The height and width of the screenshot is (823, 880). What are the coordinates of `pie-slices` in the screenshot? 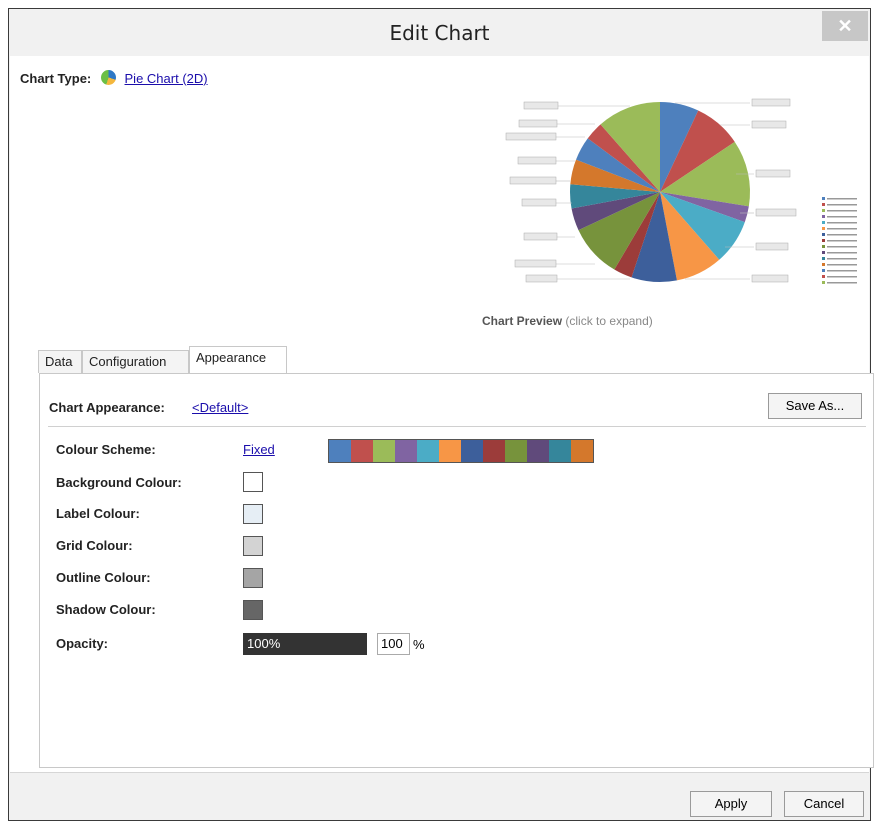 It's located at (660, 192).